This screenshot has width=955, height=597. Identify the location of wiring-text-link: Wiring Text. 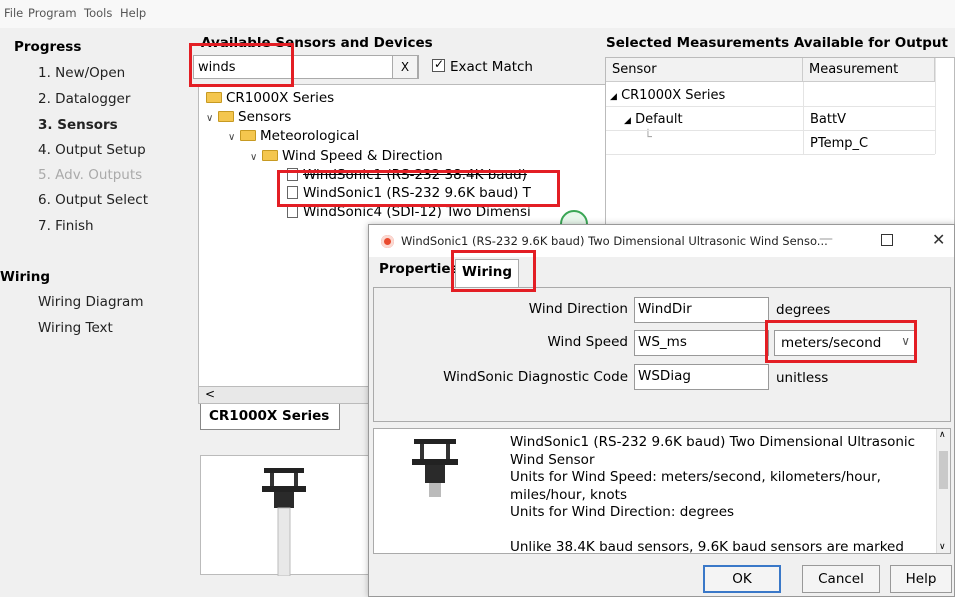
(75, 328).